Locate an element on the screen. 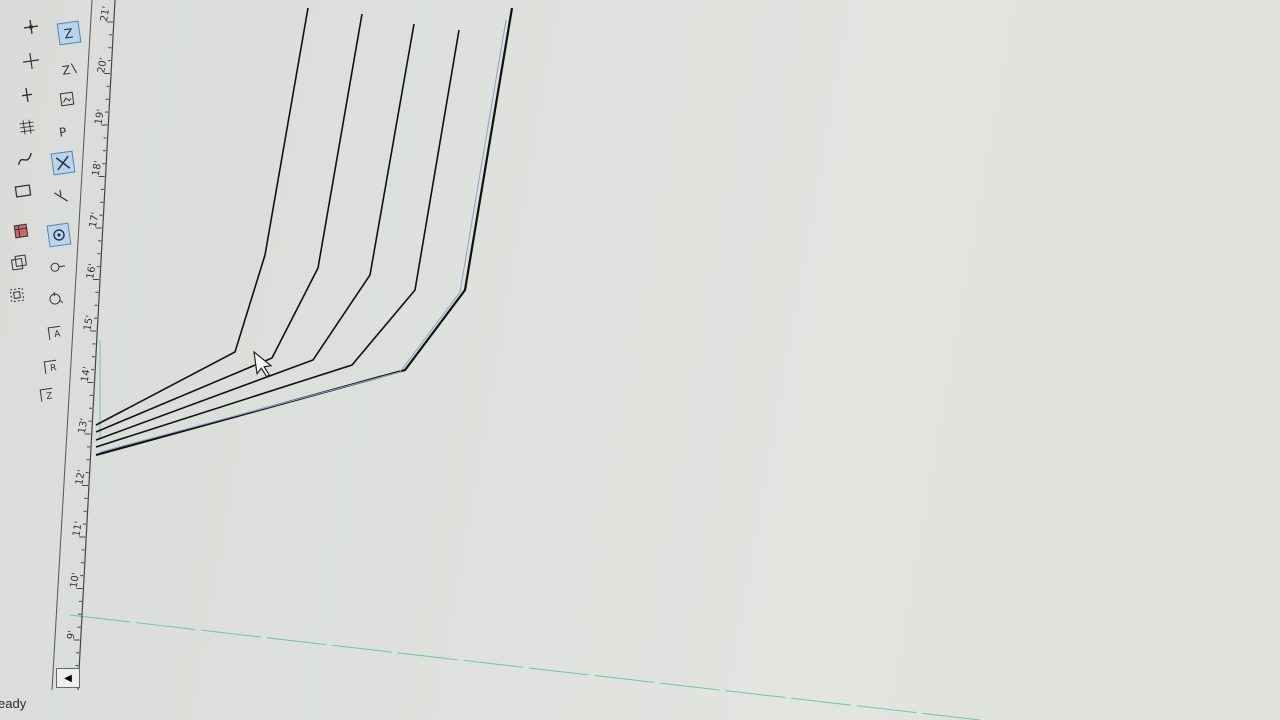 The image size is (1280, 720). intersect-tool-icon is located at coordinates (63, 163).